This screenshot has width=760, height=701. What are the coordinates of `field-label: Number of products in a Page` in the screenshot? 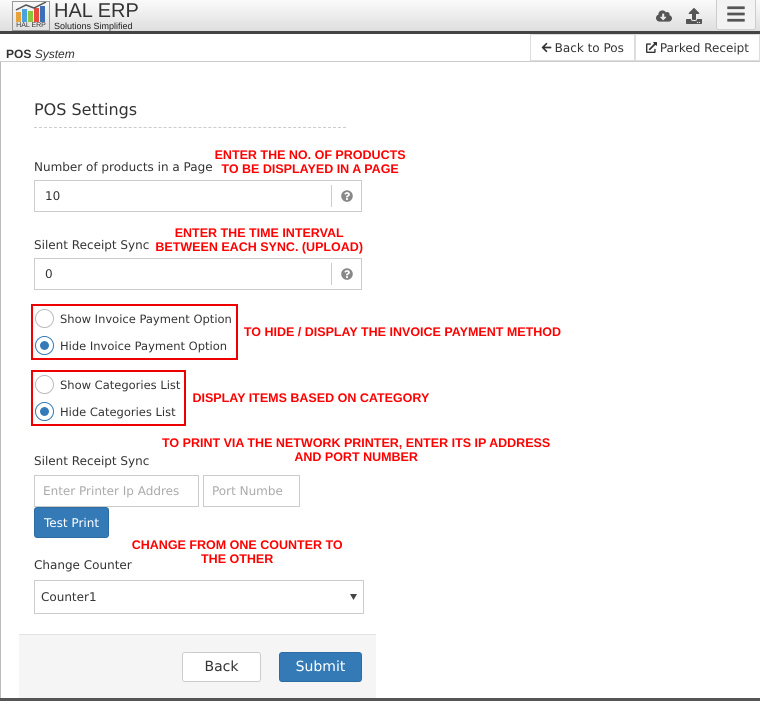 It's located at (123, 167).